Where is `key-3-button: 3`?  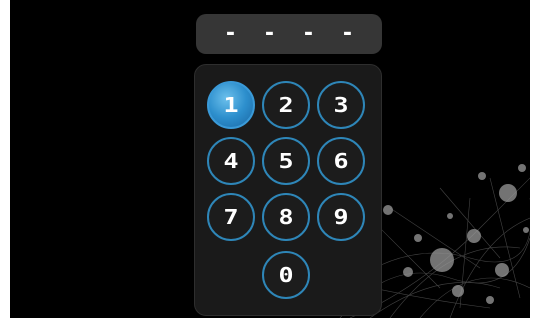 key-3-button: 3 is located at coordinates (341, 105).